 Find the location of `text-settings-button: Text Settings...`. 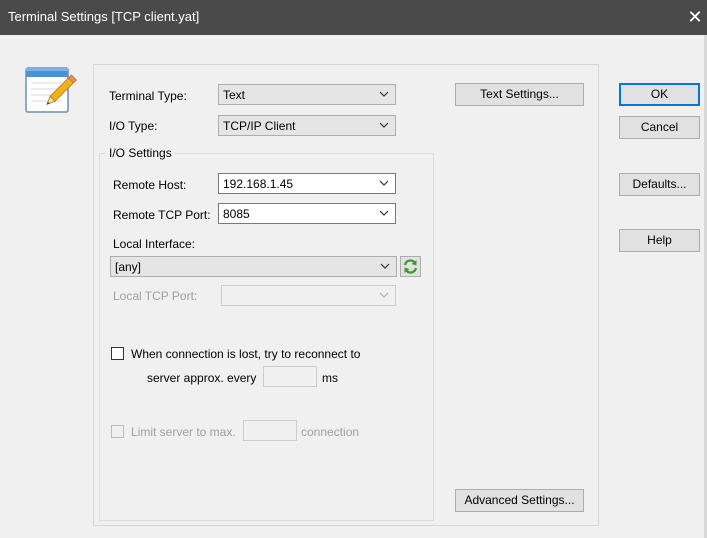

text-settings-button: Text Settings... is located at coordinates (519, 94).